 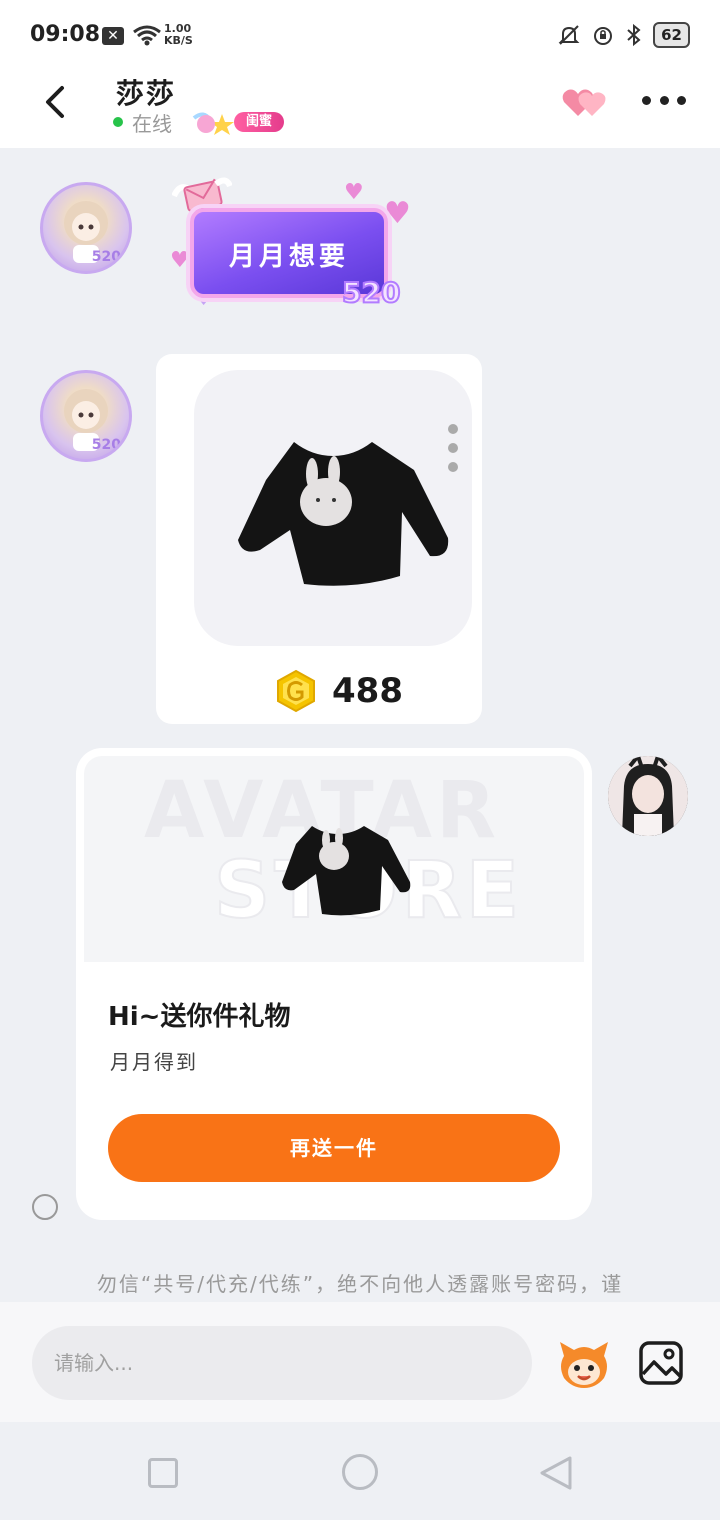 I want to click on battery-icon: 62, so click(x=671, y=35).